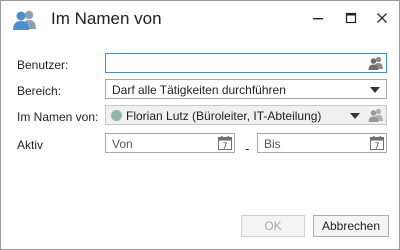  Describe the element at coordinates (351, 226) in the screenshot. I see `cancel-button: Abbrechen` at that location.